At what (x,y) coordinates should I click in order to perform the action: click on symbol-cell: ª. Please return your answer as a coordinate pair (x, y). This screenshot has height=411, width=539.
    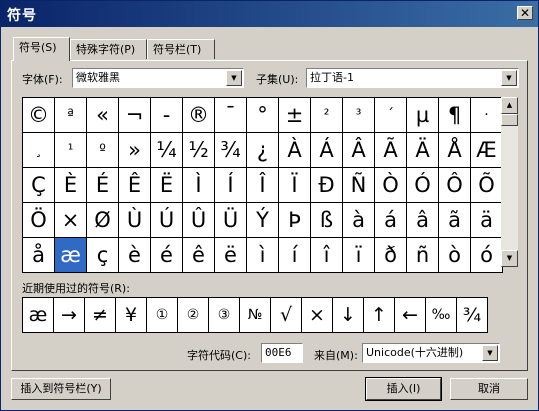
    Looking at the image, I should click on (71, 115).